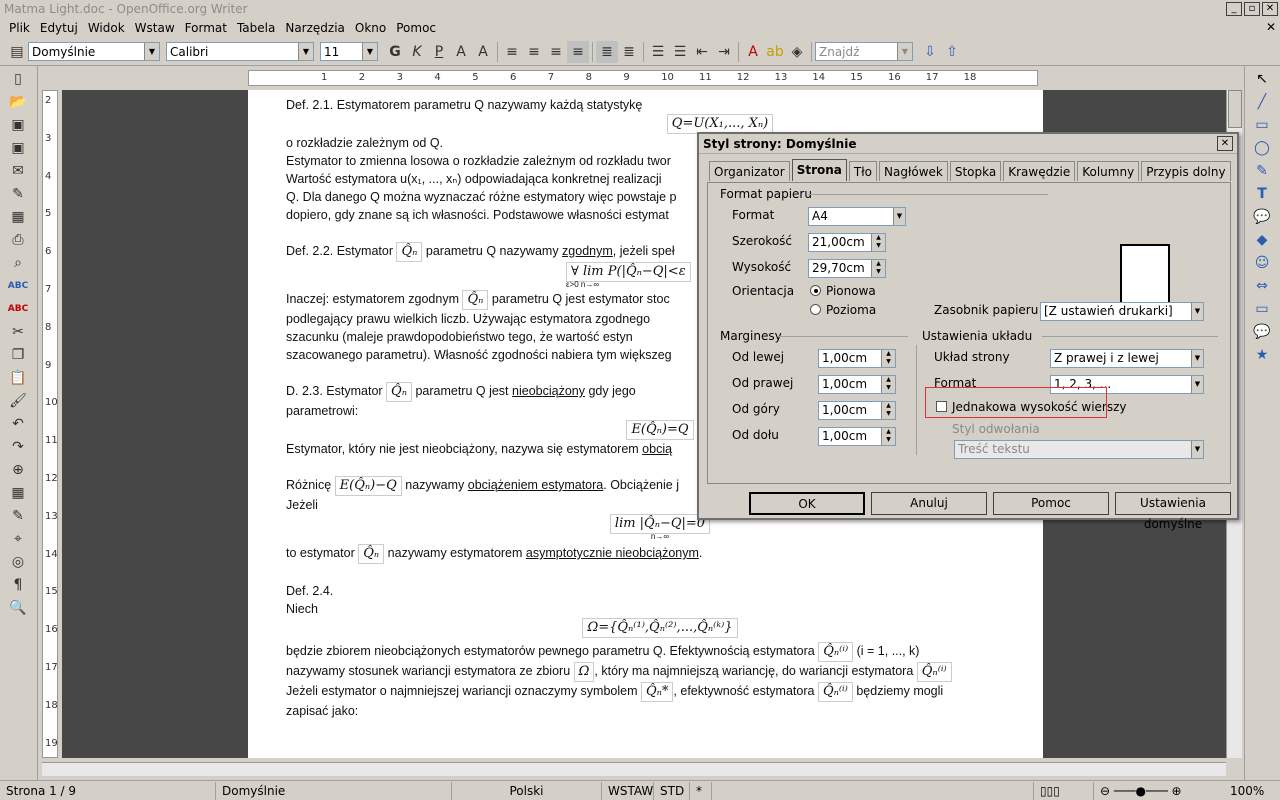 The height and width of the screenshot is (800, 1280). I want to click on landscape-label: Pozioma, so click(851, 310).